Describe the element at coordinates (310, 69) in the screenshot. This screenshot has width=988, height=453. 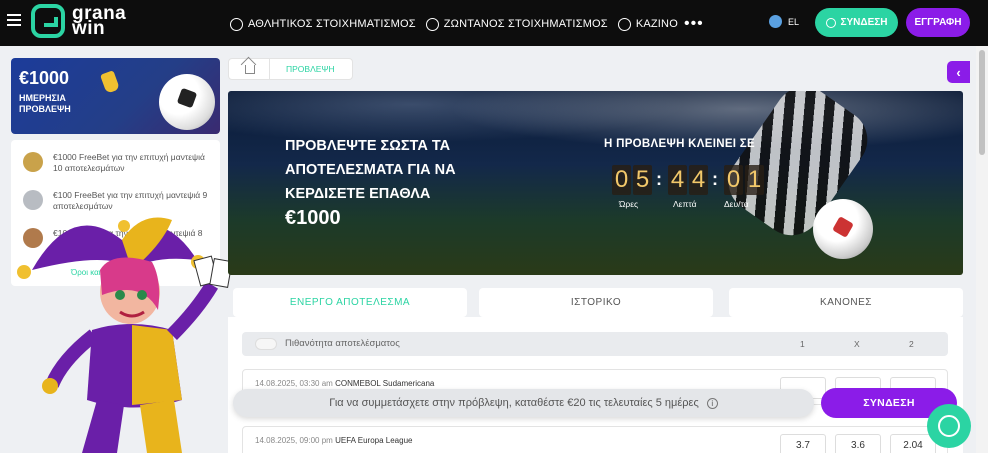
I see `breadcrumb-current: ΠΡΟΒΛΕΨΗ` at that location.